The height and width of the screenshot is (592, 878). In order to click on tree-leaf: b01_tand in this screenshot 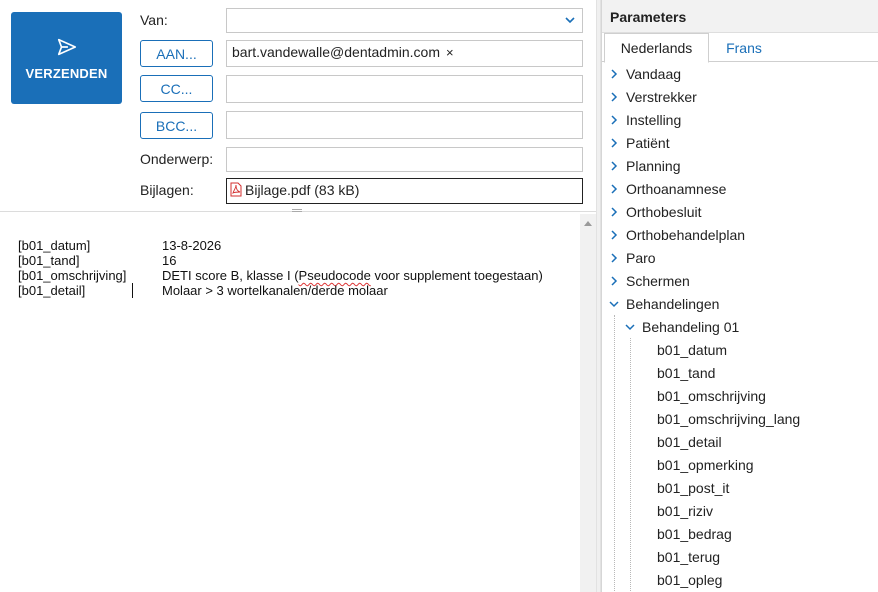, I will do `click(686, 372)`.